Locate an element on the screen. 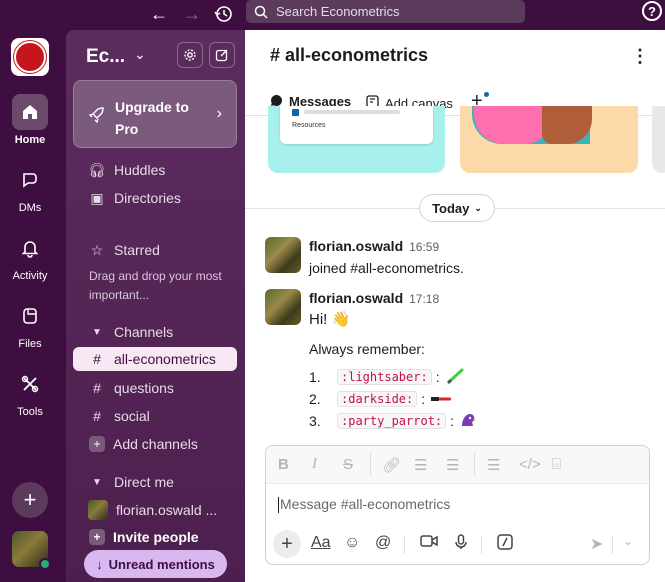 This screenshot has height=582, width=665. sidebar-item-directories: ▣ Directories is located at coordinates (155, 198).